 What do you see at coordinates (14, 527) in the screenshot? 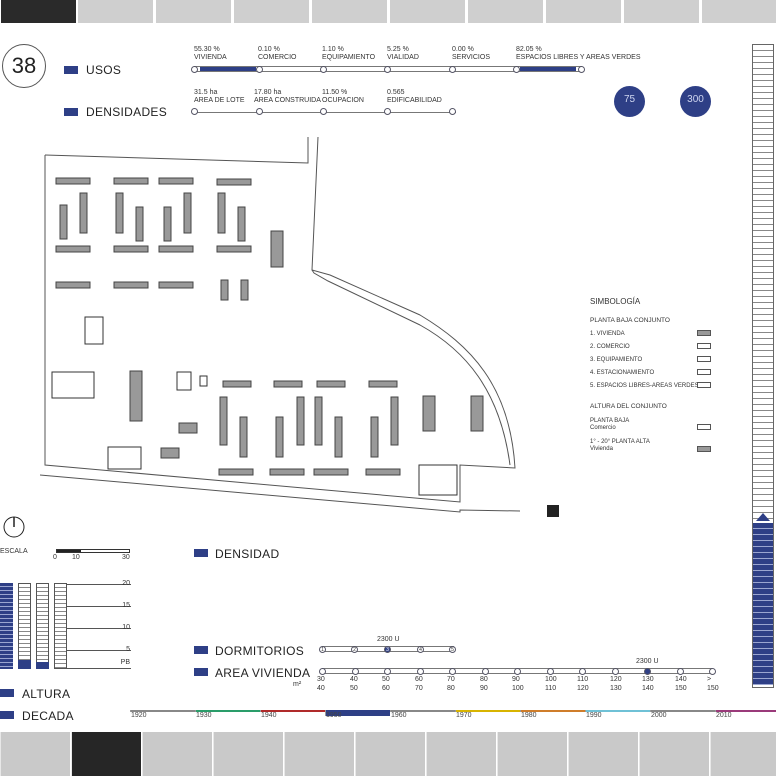
I see `compass-icon` at bounding box center [14, 527].